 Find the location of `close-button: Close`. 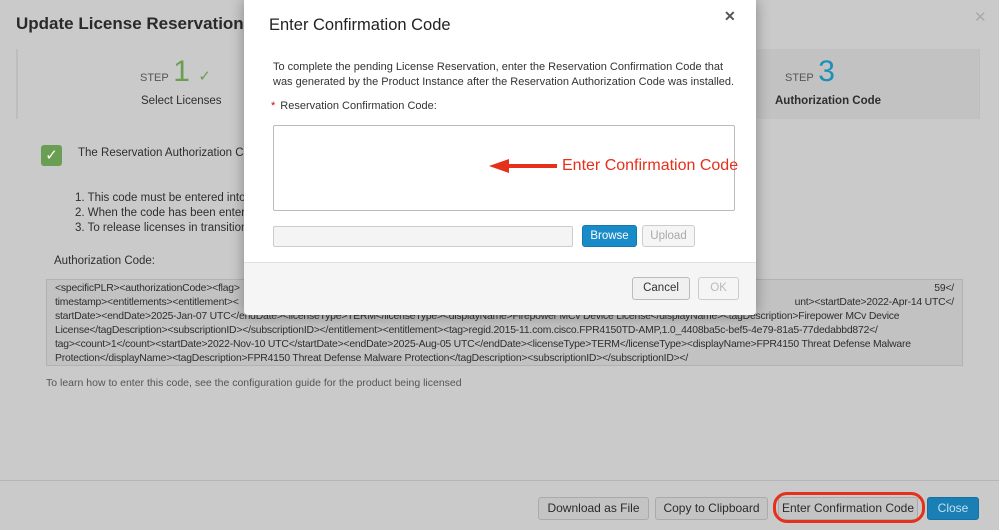

close-button: Close is located at coordinates (953, 508).